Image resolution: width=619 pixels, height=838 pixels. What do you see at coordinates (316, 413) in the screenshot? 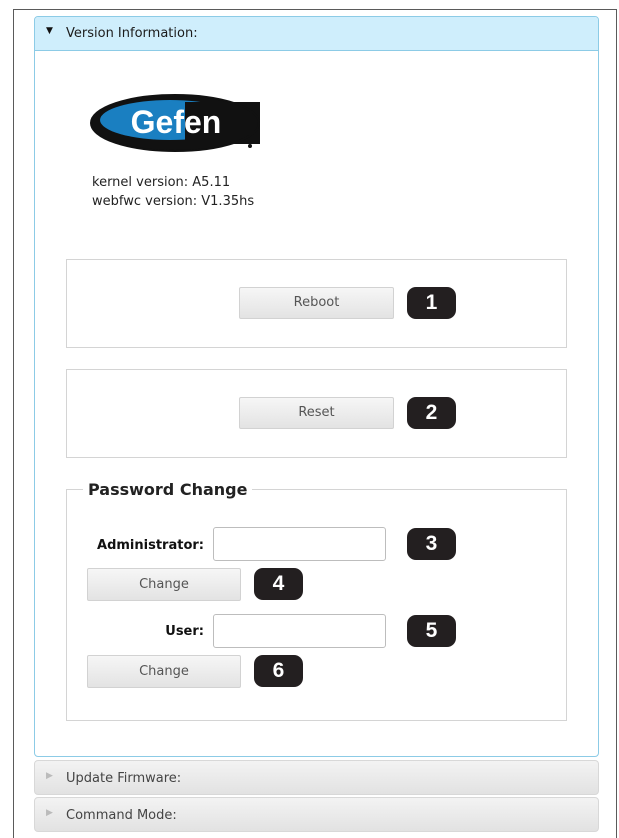
I see `reset-button: Reset` at bounding box center [316, 413].